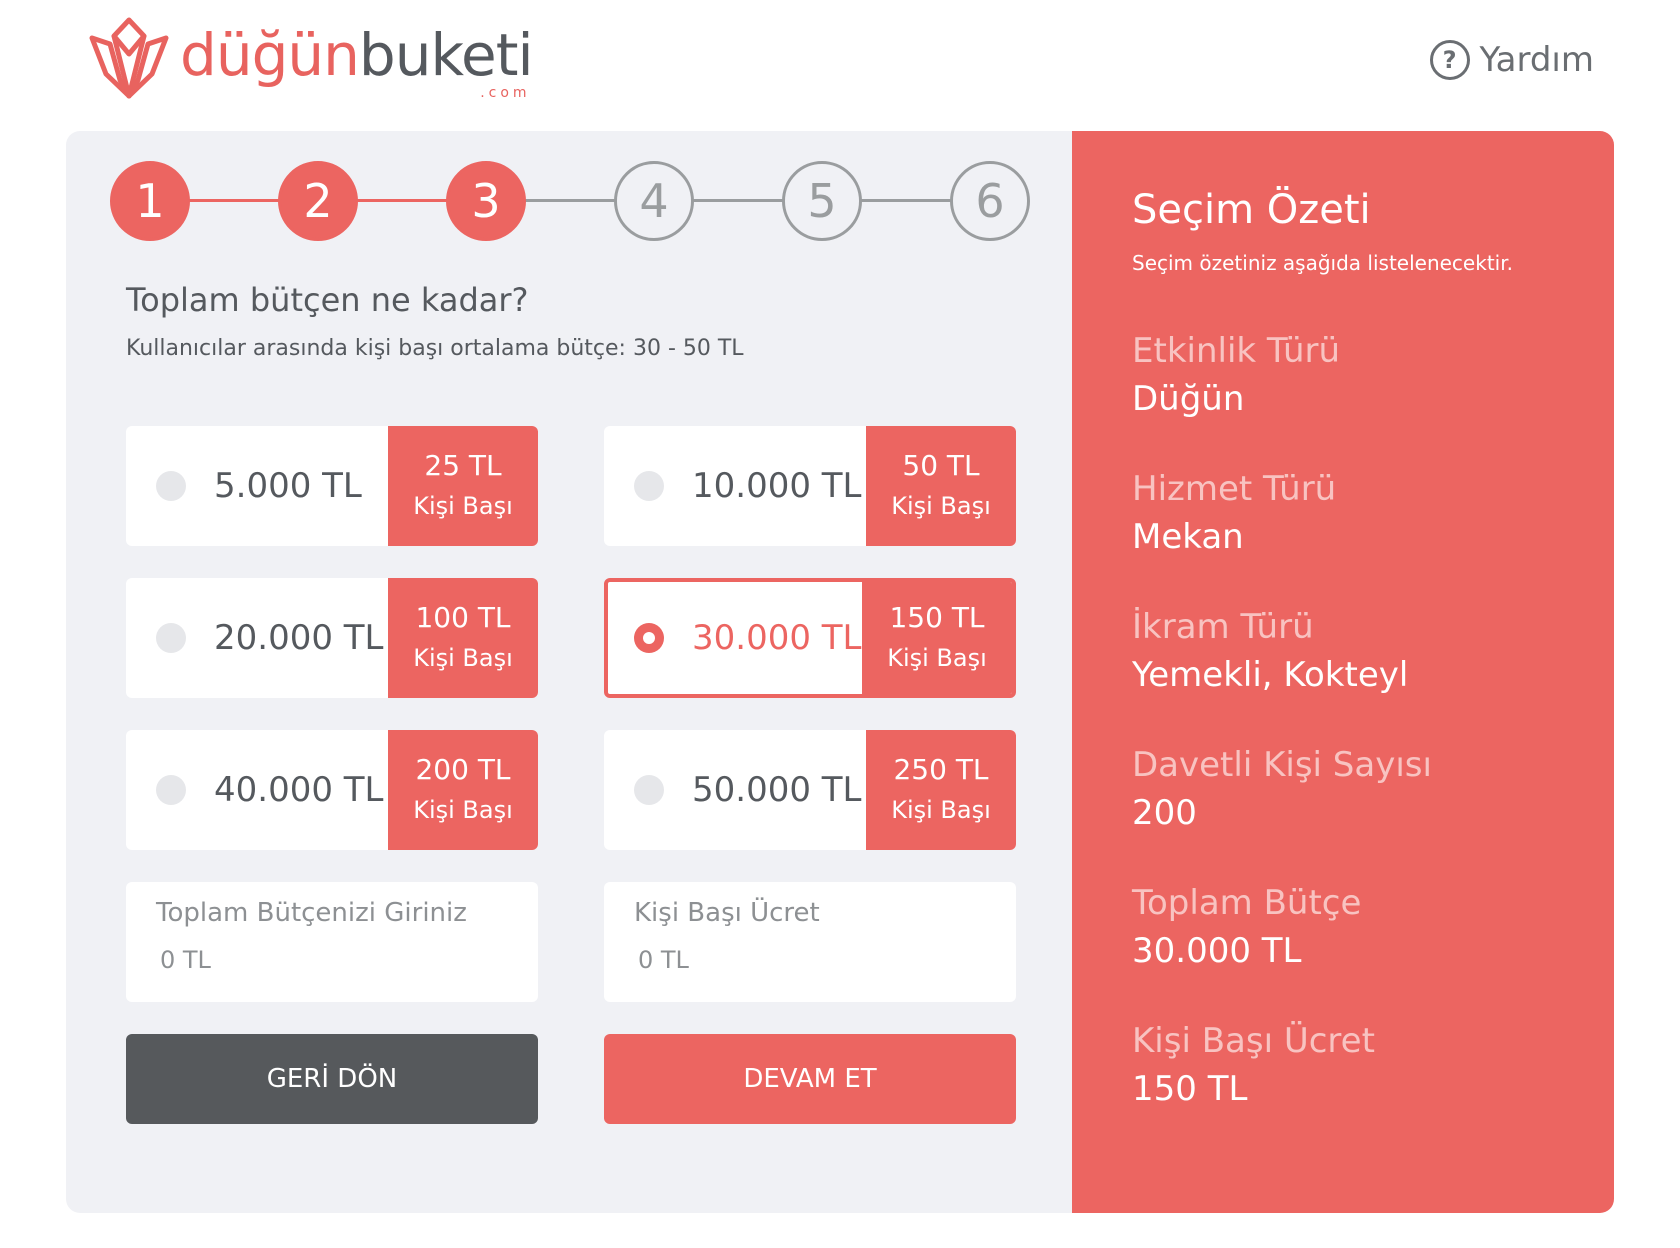 The image size is (1680, 1248). I want to click on total-budget-input, so click(332, 960).